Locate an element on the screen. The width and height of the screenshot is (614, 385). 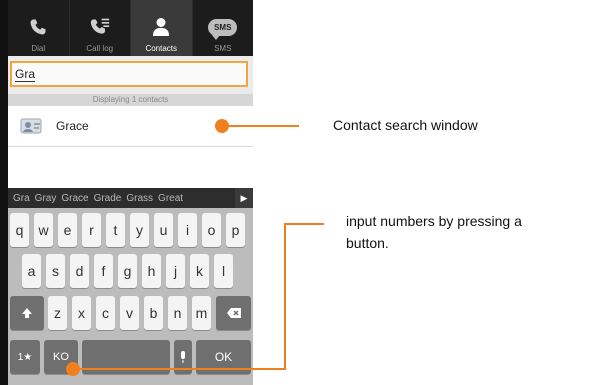
key: o is located at coordinates (211, 230).